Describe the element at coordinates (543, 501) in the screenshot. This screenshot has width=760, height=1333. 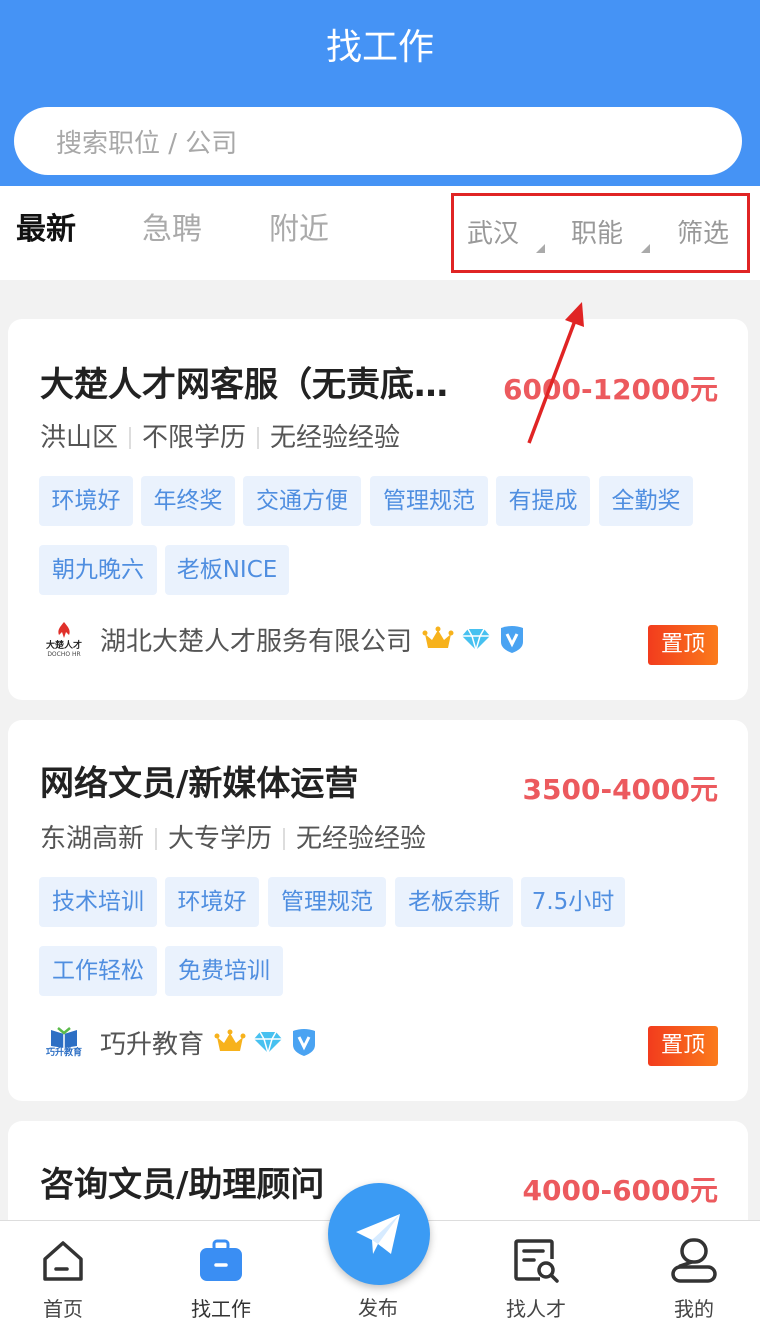
I see `job-tag: 有提成` at that location.